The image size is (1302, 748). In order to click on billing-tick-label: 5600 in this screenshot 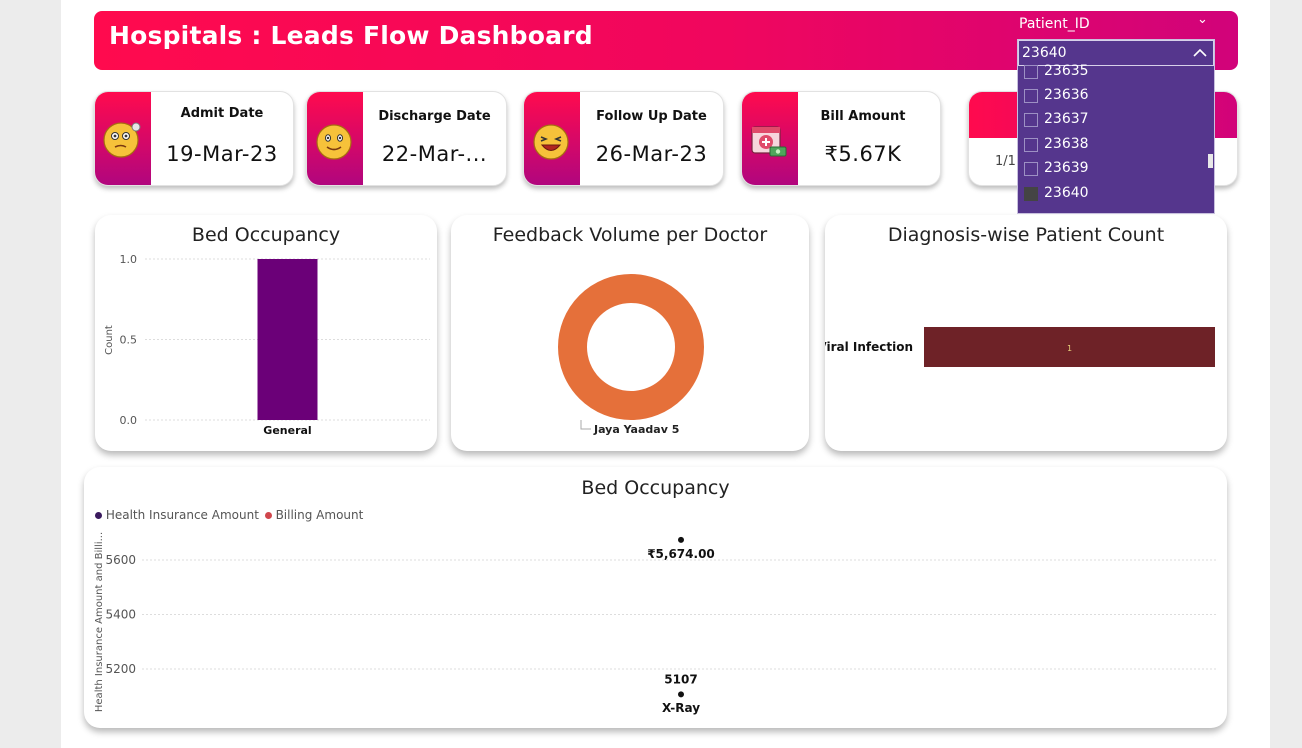, I will do `click(120, 560)`.